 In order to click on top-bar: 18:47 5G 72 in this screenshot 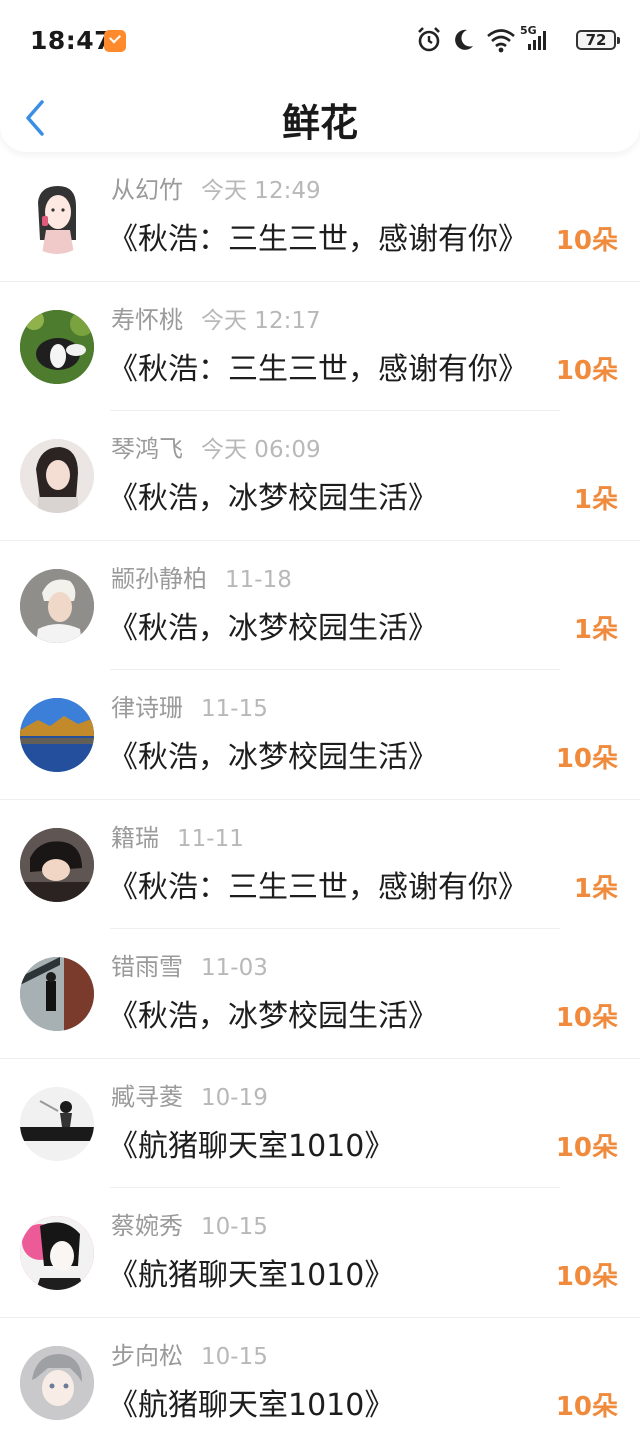, I will do `click(320, 76)`.